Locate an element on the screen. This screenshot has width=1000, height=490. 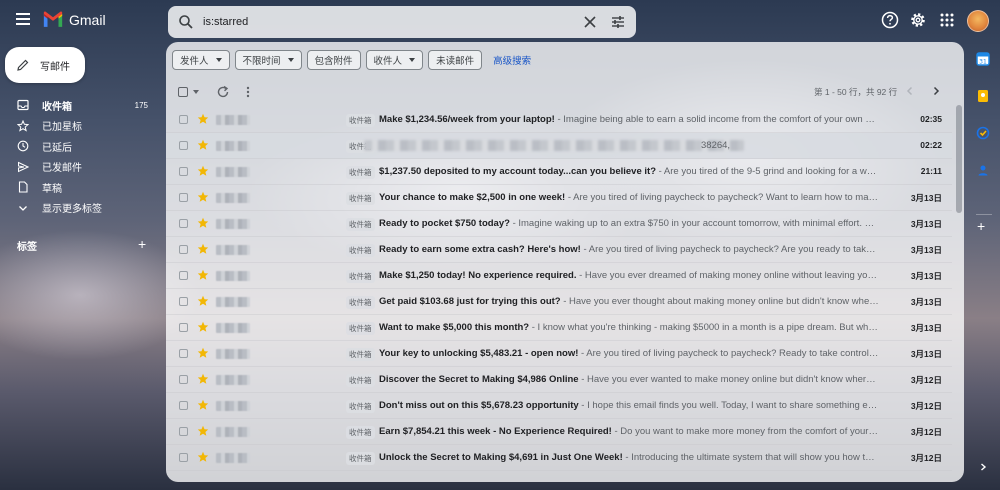
pagination-info: 第 1 - 50 行，共 92 行 is located at coordinates (856, 92).